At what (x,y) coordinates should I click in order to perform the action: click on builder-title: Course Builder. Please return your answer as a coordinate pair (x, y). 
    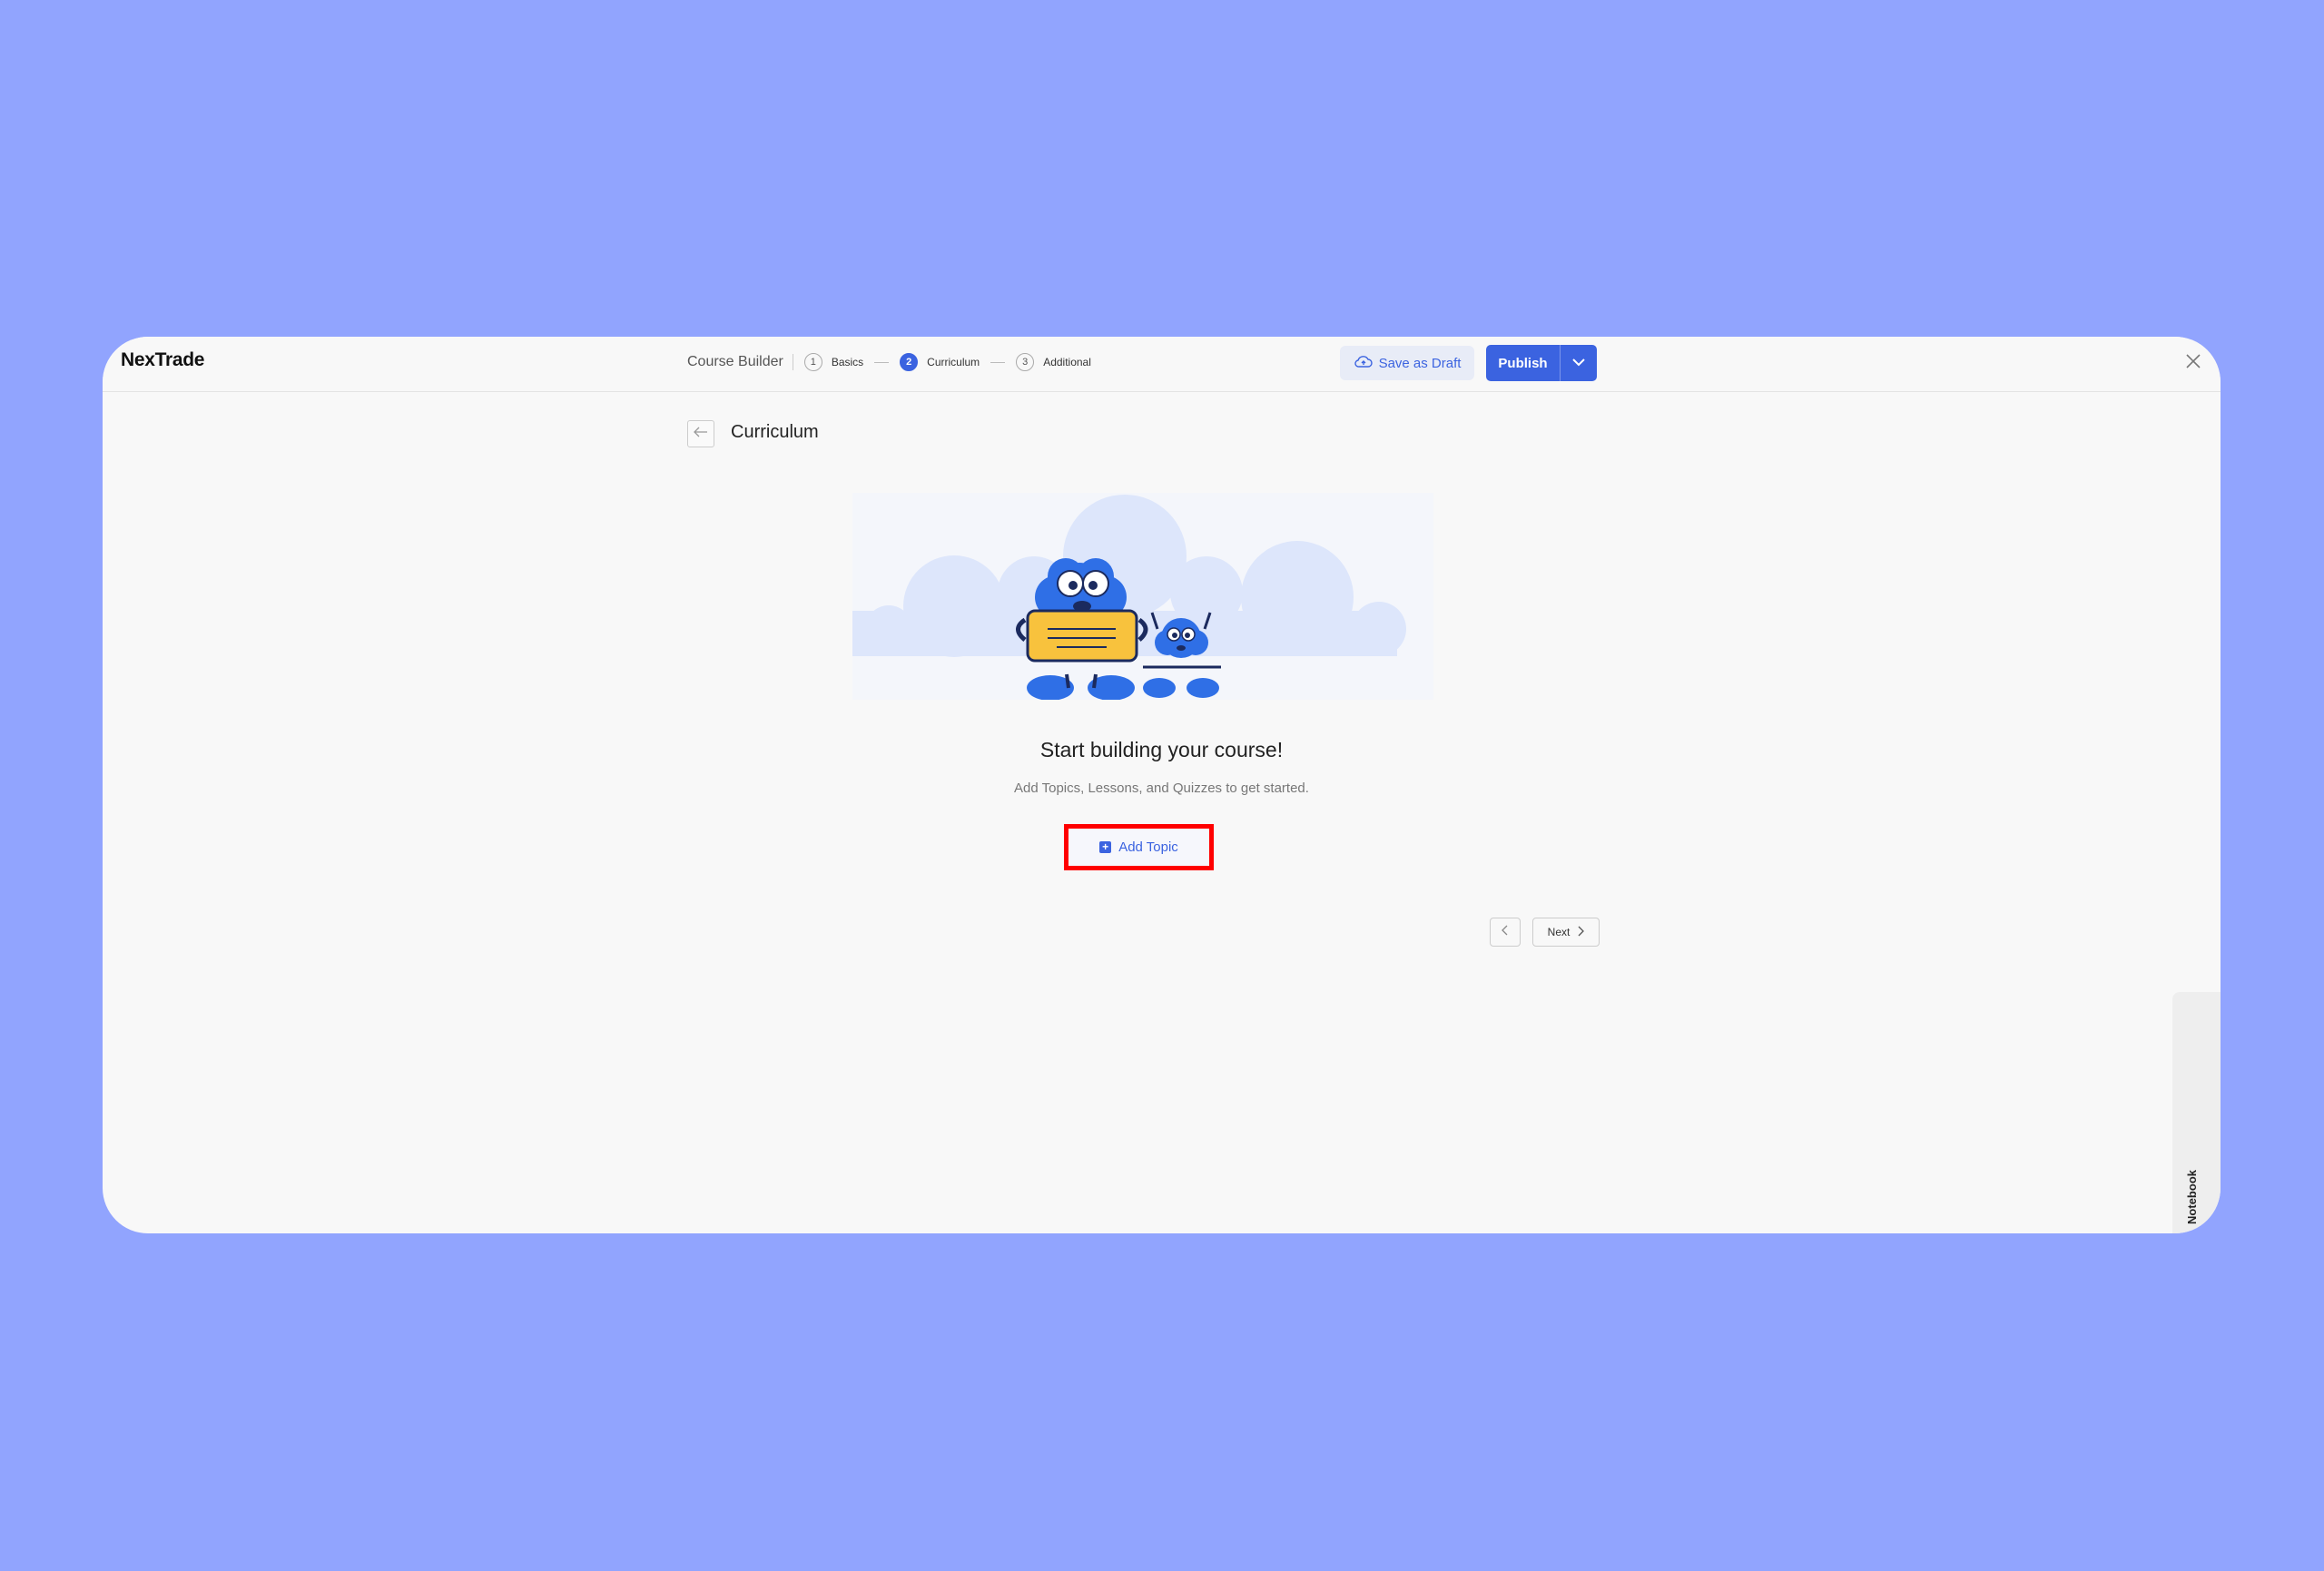
    Looking at the image, I should click on (735, 361).